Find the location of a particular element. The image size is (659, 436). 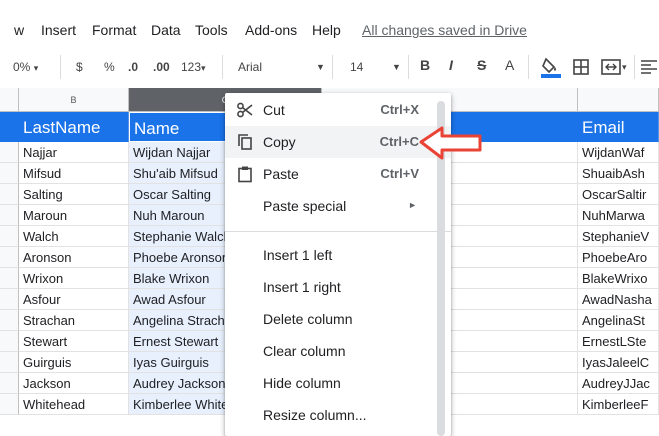

menu-format: Format is located at coordinates (114, 30).